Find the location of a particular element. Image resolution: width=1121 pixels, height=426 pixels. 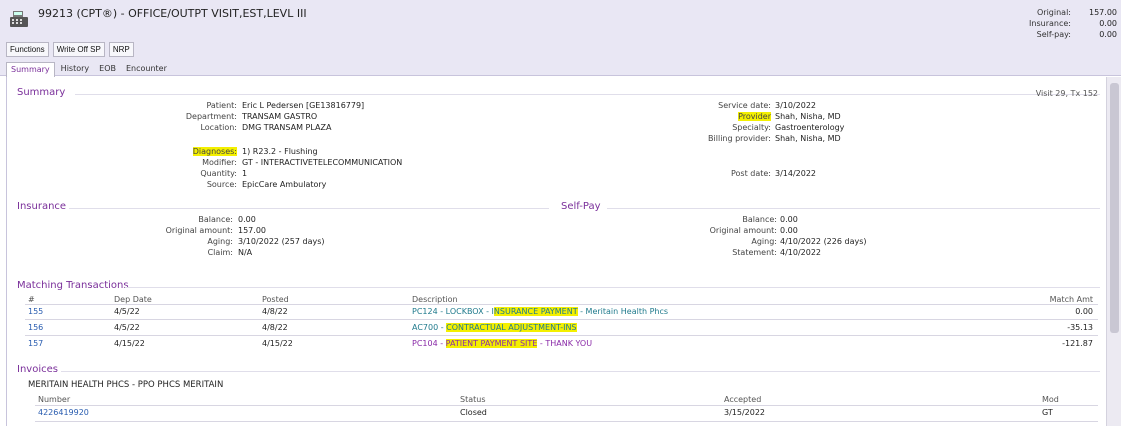

original-label: Original: is located at coordinates (1054, 12).